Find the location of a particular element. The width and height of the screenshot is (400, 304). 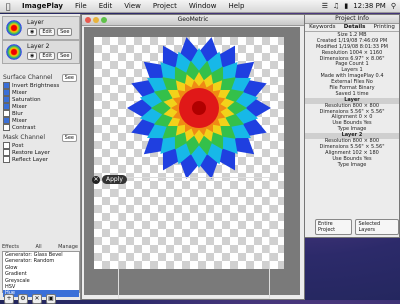

mask-channel-see-button: See is located at coordinates (69, 138).